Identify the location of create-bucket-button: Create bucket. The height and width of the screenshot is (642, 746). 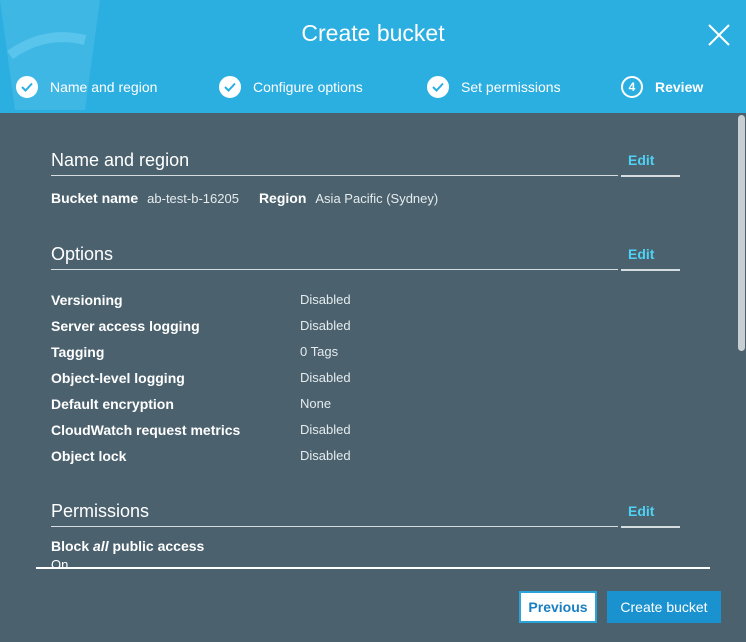
(664, 607).